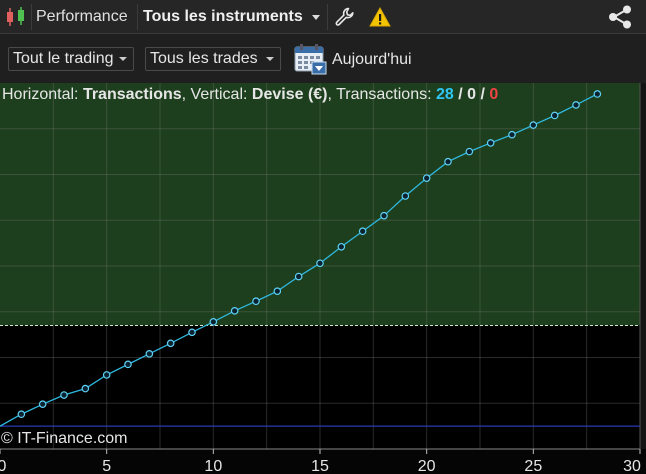 The height and width of the screenshot is (474, 646). What do you see at coordinates (40, 94) in the screenshot?
I see `horizontal-label: Horizontal:` at bounding box center [40, 94].